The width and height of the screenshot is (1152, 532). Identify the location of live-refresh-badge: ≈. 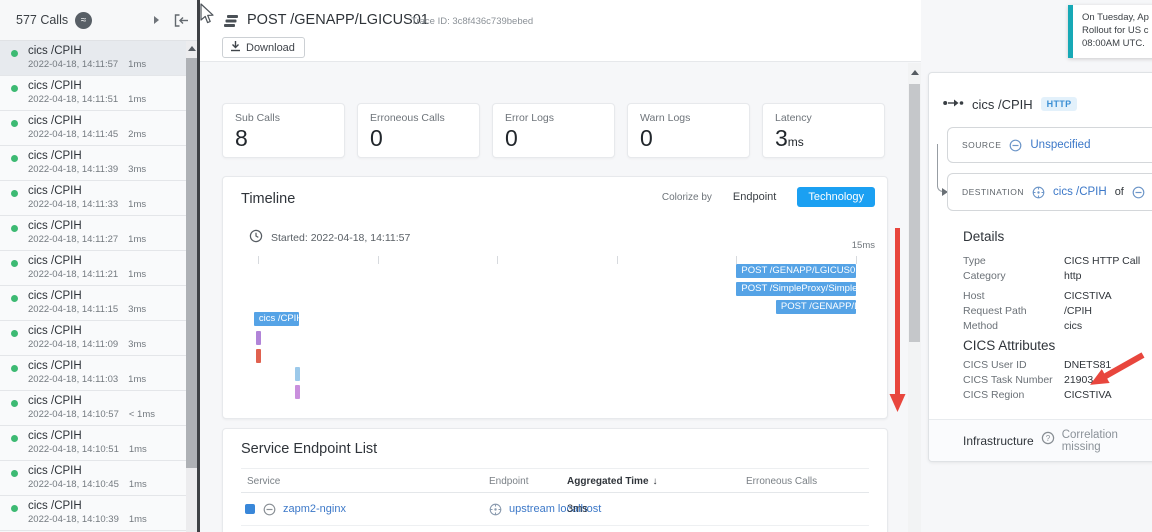
(84, 20).